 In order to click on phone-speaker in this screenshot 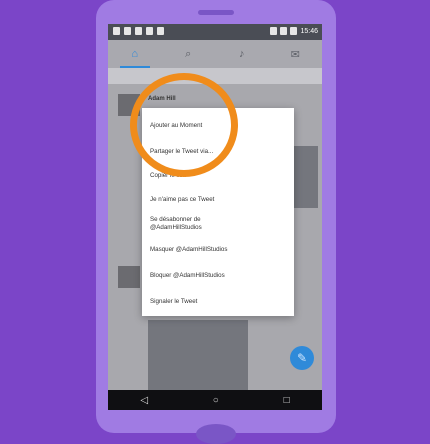, I will do `click(216, 12)`.